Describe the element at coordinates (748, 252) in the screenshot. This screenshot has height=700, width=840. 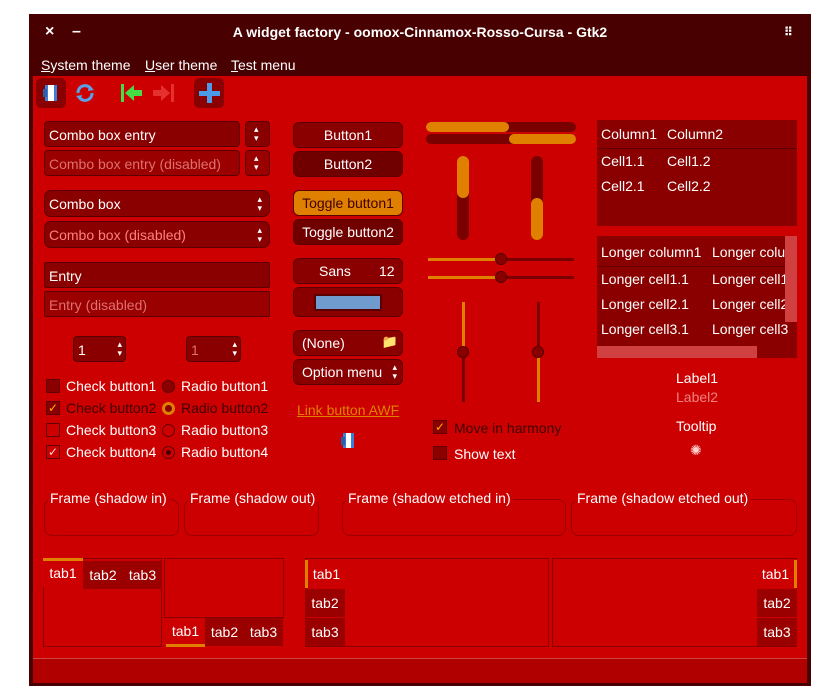
I see `tree2-header-2: Longer colu` at that location.